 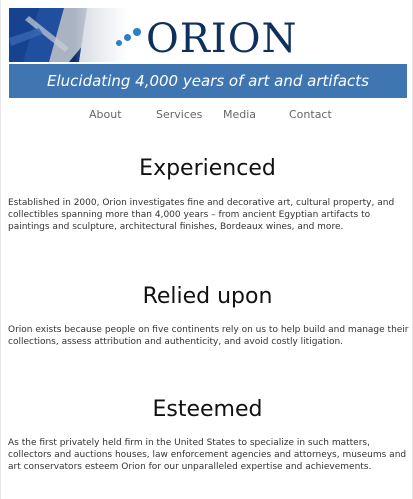 I want to click on header-artwork-image, so click(x=68, y=35).